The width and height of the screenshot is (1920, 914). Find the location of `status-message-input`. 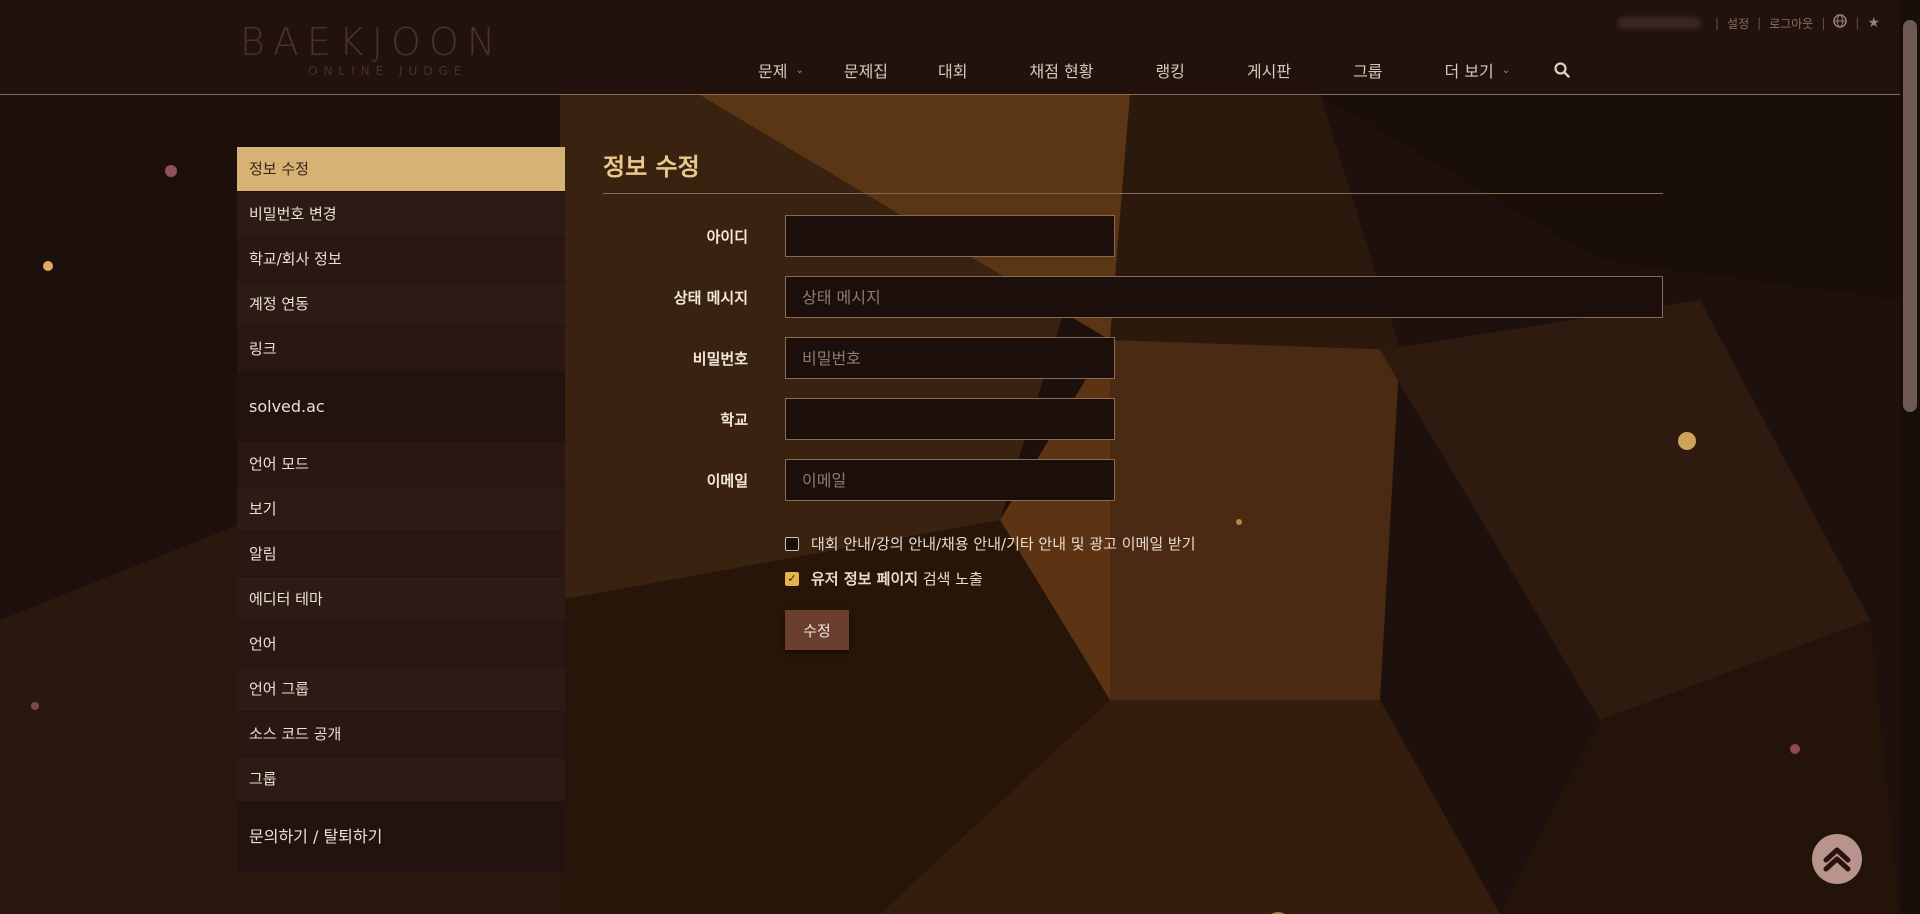

status-message-input is located at coordinates (1224, 297).